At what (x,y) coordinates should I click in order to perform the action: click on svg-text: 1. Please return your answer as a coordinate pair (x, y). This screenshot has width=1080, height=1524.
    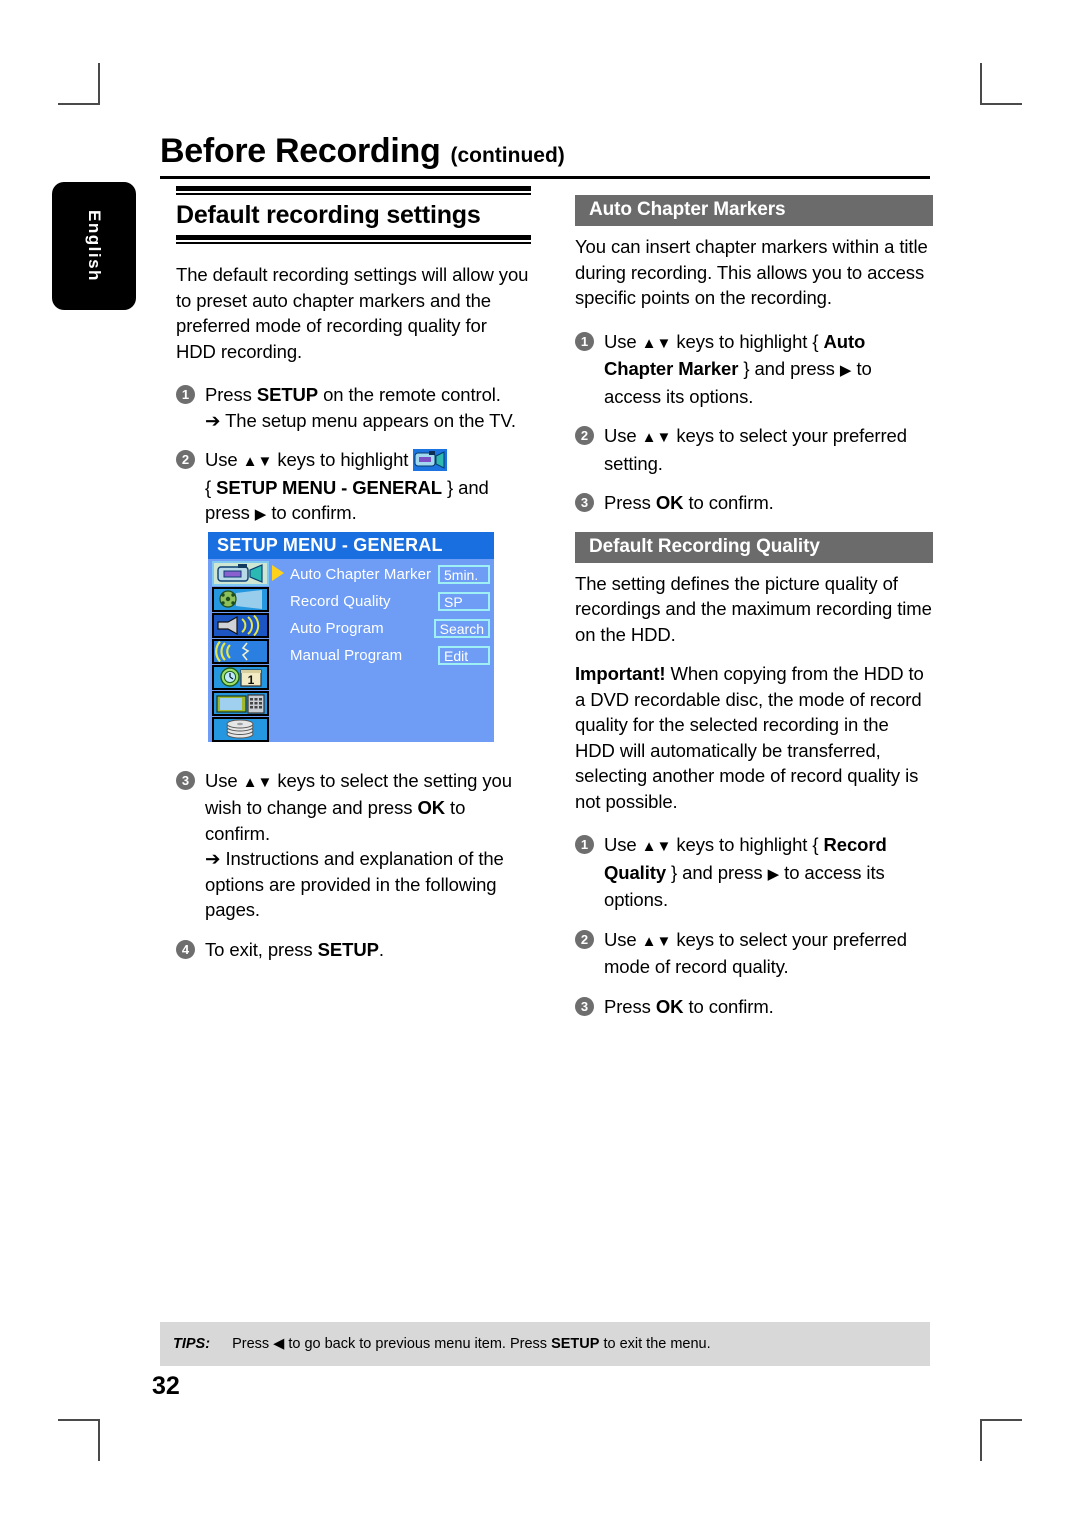
    Looking at the image, I should click on (251, 680).